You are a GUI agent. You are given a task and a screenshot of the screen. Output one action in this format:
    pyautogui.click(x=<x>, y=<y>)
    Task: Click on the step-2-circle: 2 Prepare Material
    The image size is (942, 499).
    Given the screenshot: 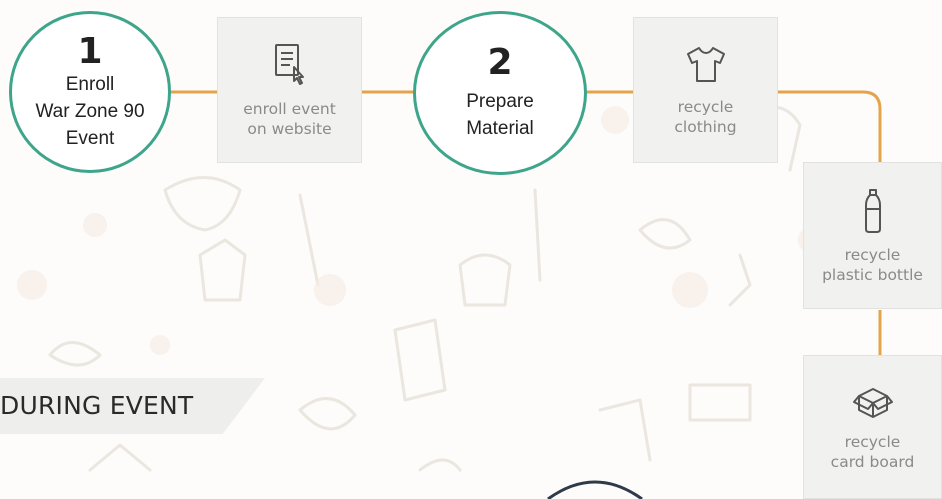 What is the action you would take?
    pyautogui.click(x=500, y=93)
    